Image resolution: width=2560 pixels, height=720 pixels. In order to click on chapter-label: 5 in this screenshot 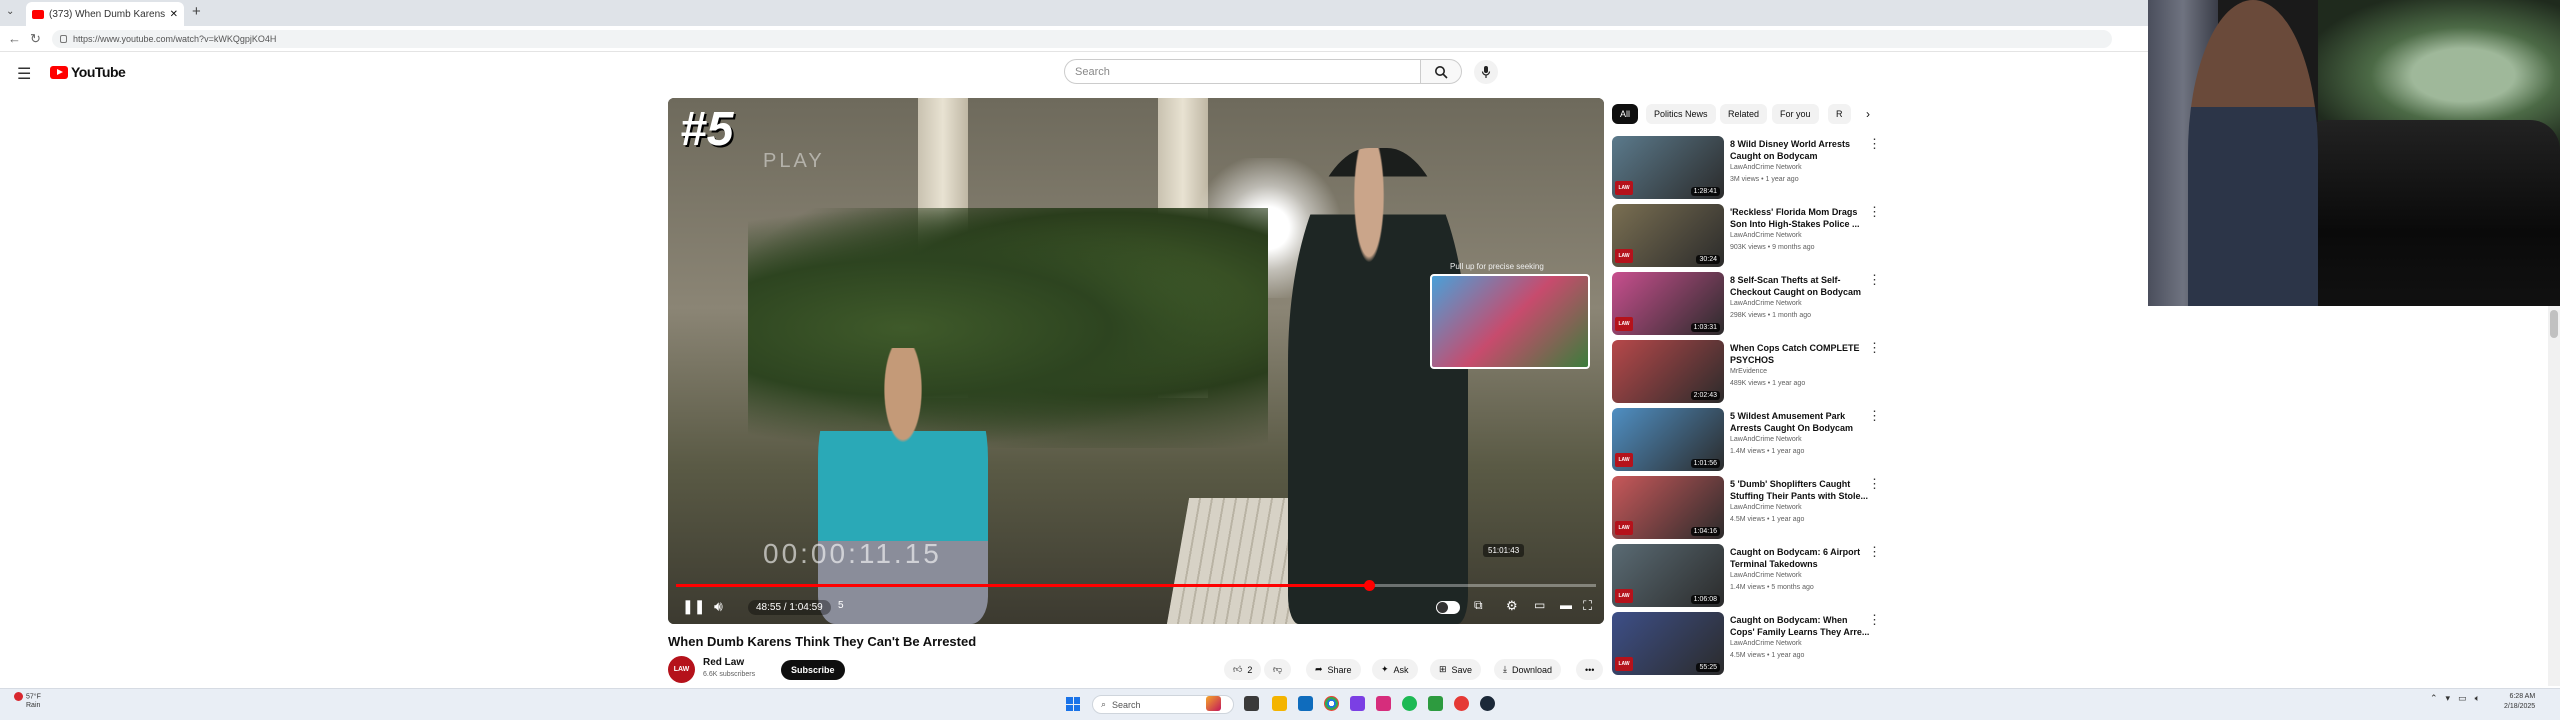, I will do `click(841, 605)`.